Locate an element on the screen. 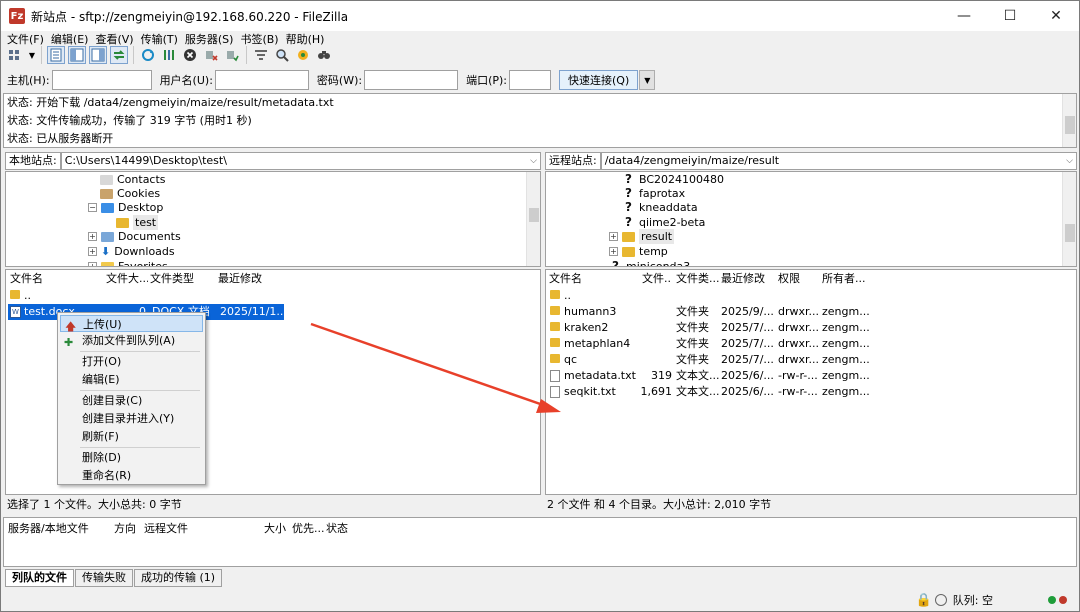  tree-item: Cookies is located at coordinates (130, 193).